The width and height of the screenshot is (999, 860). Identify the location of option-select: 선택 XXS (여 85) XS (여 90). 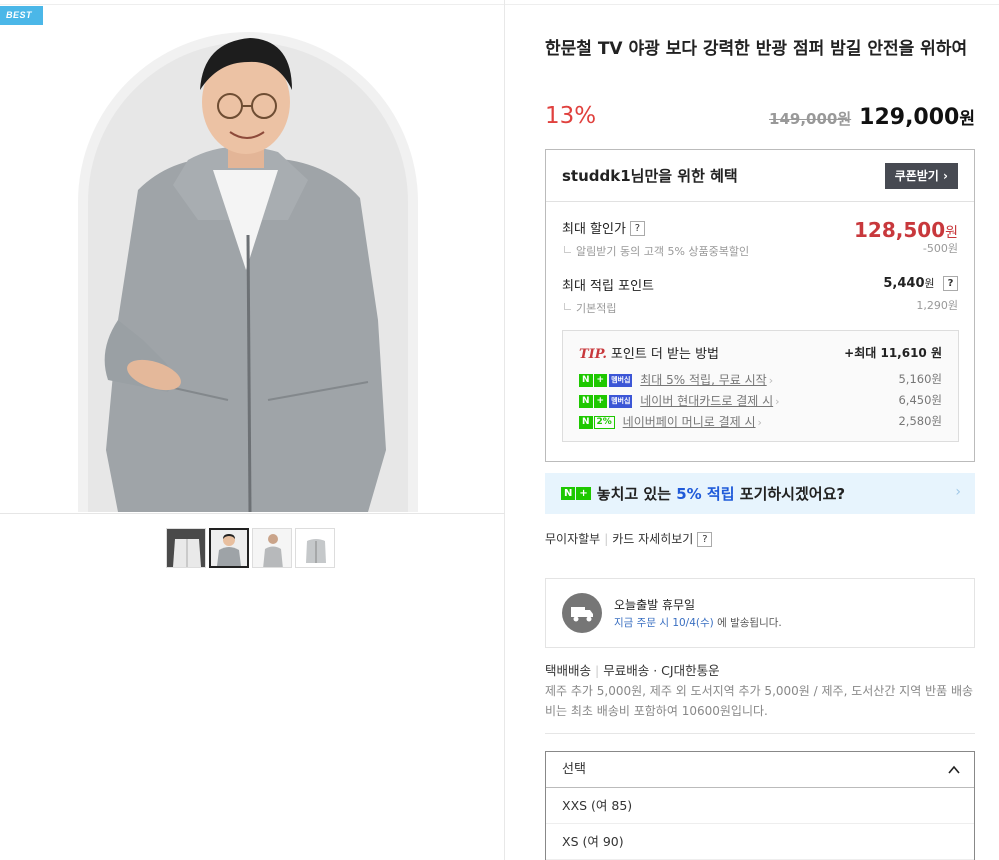
(760, 805).